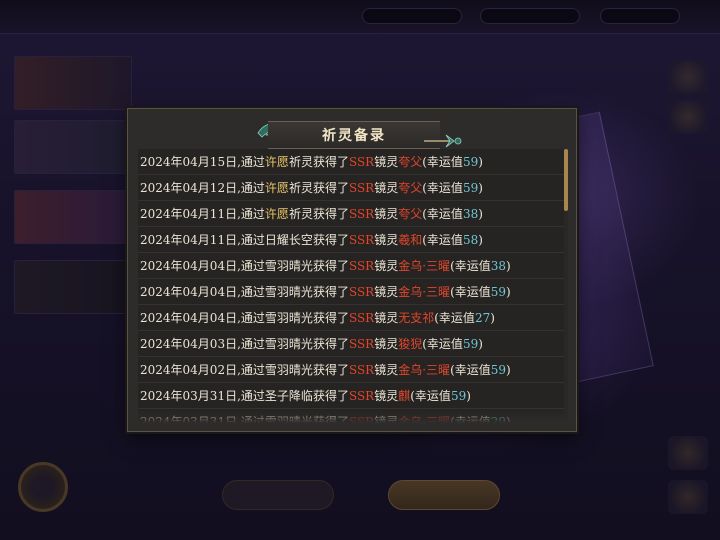  What do you see at coordinates (470, 240) in the screenshot?
I see `record-luck-value: 58` at bounding box center [470, 240].